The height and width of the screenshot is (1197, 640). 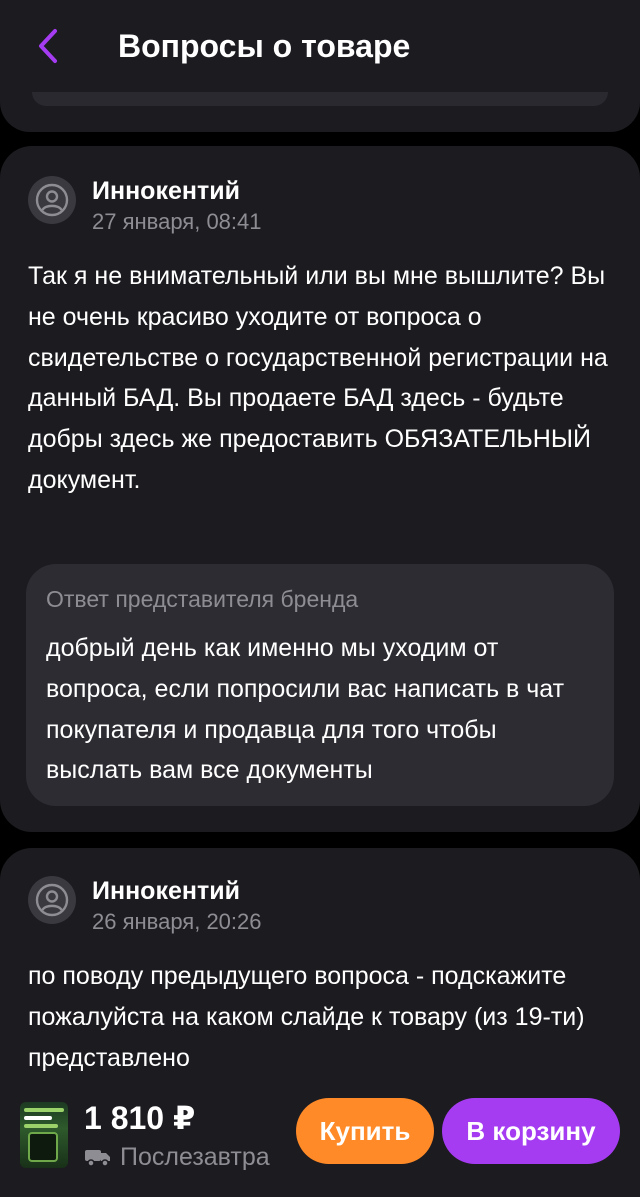 What do you see at coordinates (320, 99) in the screenshot?
I see `previous-answer-box` at bounding box center [320, 99].